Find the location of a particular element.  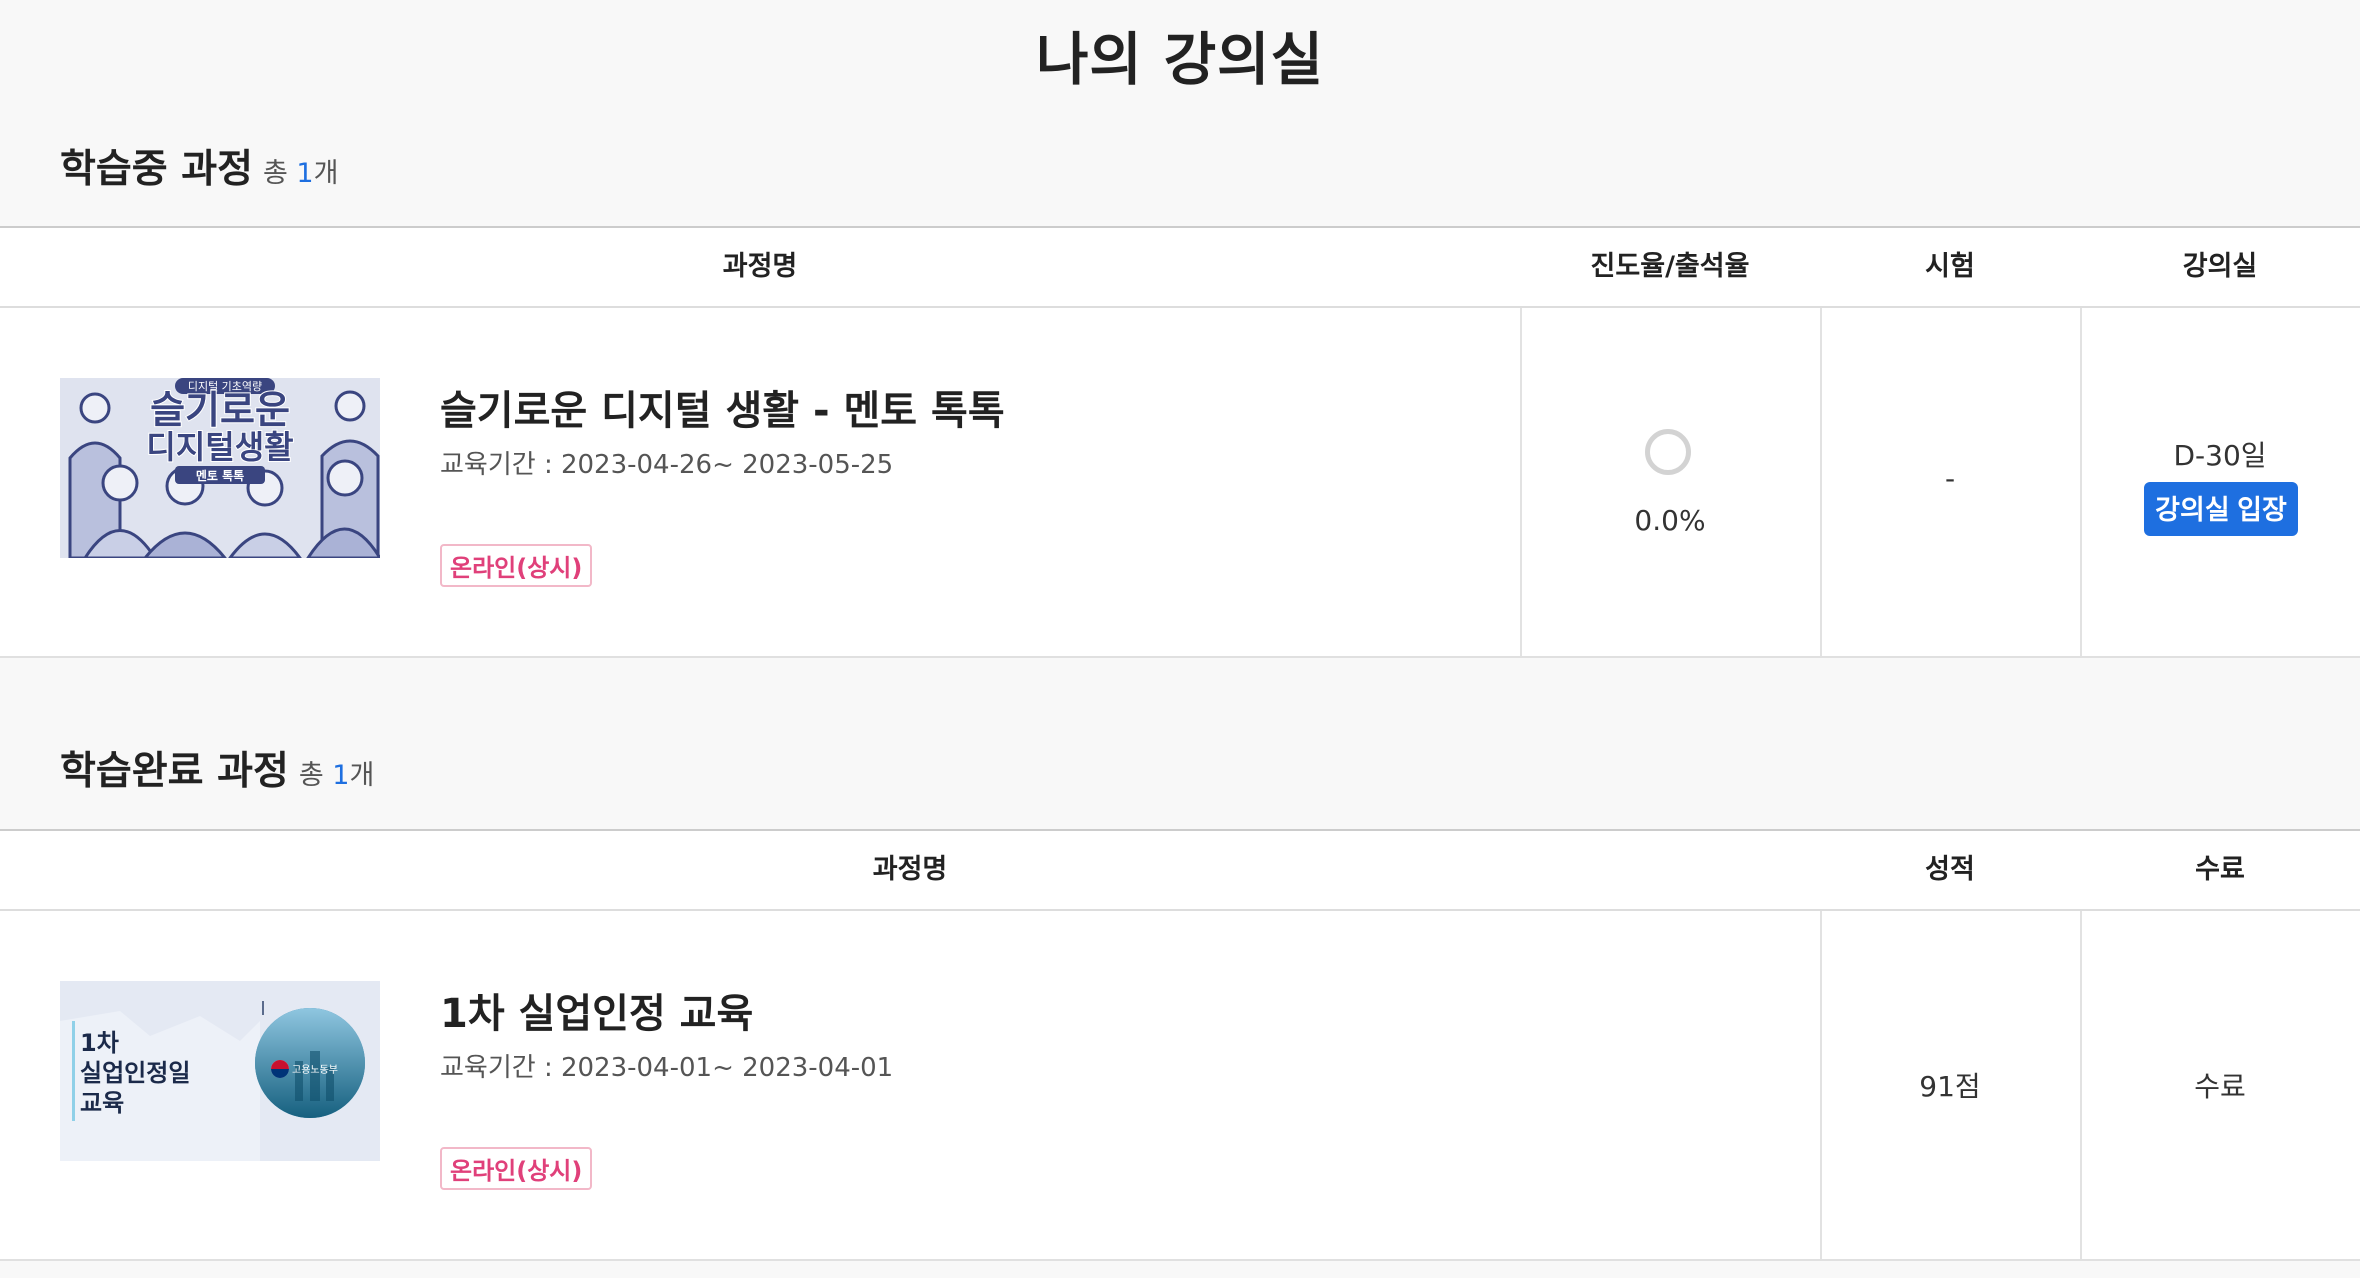

unemployment-course-thumbnail-image: 1차 실업인정일 교육 고용노동부 is located at coordinates (220, 1071).